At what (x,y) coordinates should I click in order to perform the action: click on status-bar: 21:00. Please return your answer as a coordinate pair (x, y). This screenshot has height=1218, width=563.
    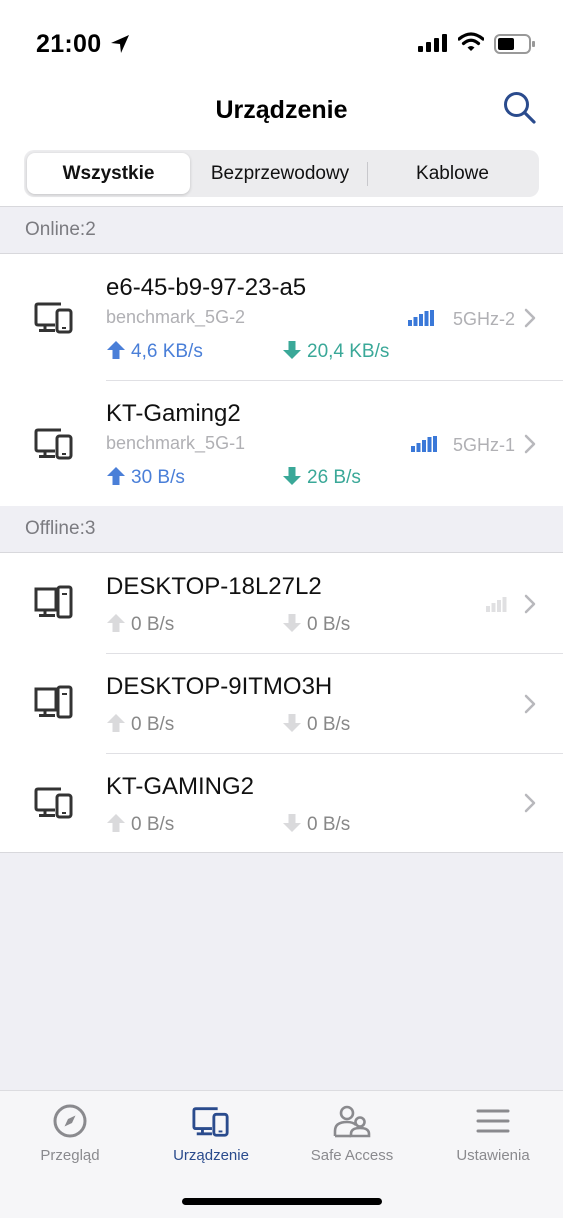
    Looking at the image, I should click on (281, 40).